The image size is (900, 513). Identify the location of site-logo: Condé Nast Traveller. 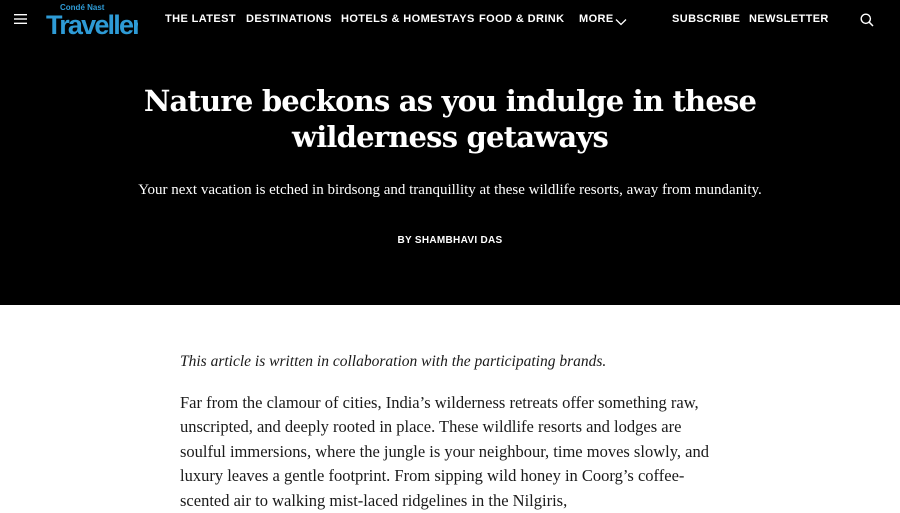
(95, 21).